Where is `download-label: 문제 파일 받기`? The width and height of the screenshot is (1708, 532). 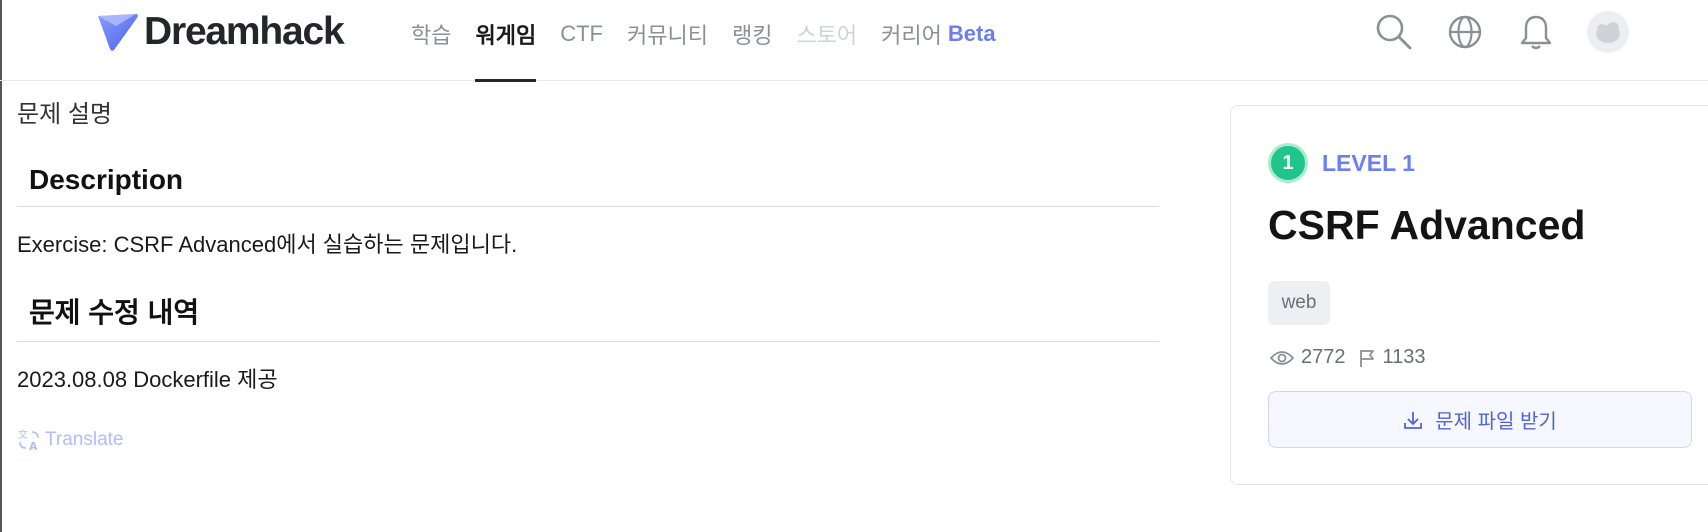 download-label: 문제 파일 받기 is located at coordinates (1496, 422).